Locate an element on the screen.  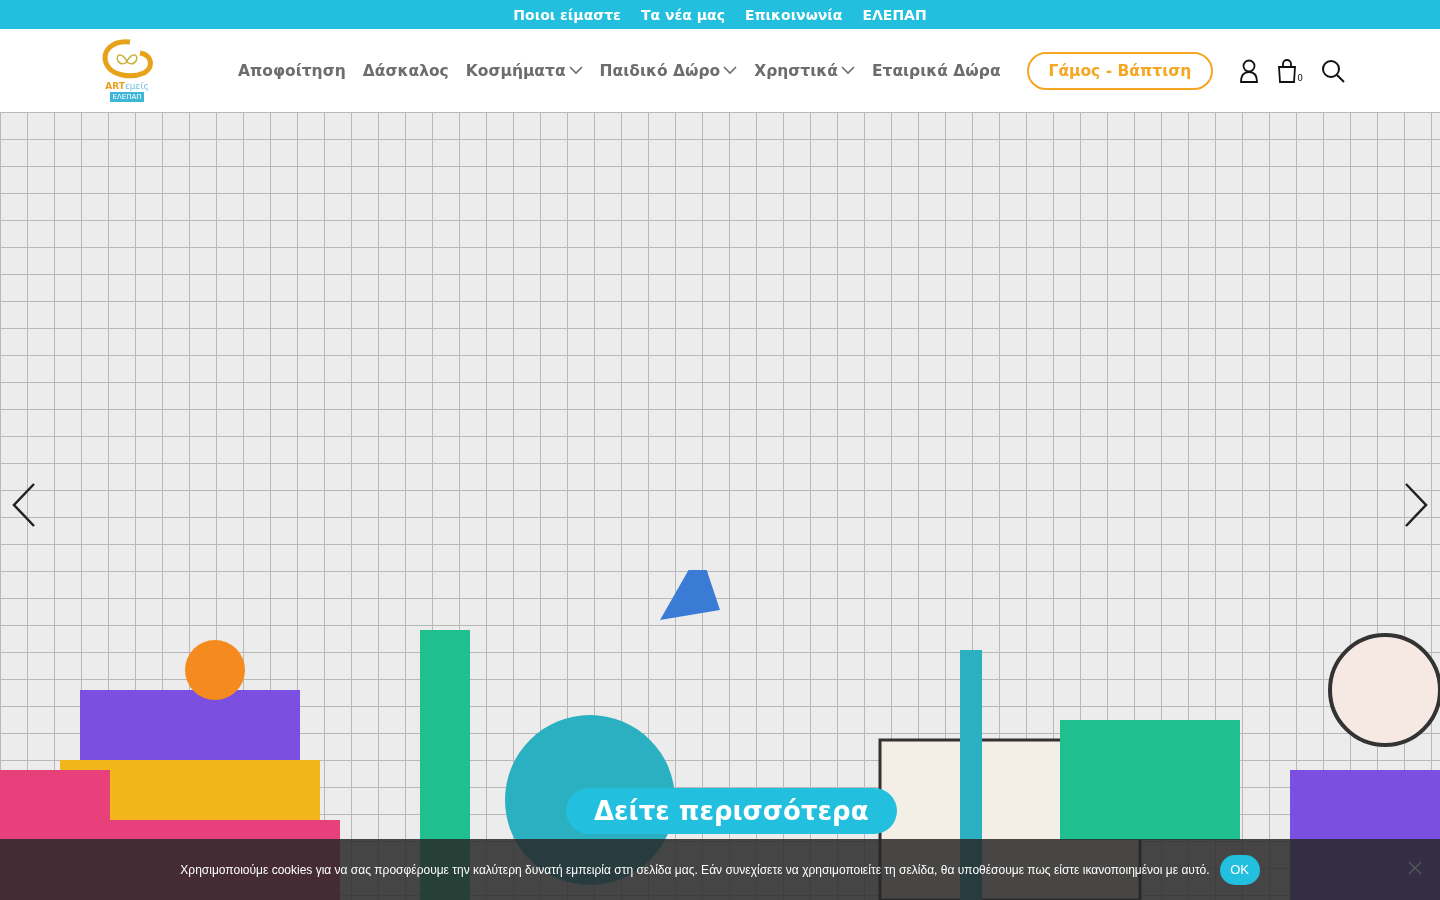
nav-link: Αποφοίτηση is located at coordinates (292, 70).